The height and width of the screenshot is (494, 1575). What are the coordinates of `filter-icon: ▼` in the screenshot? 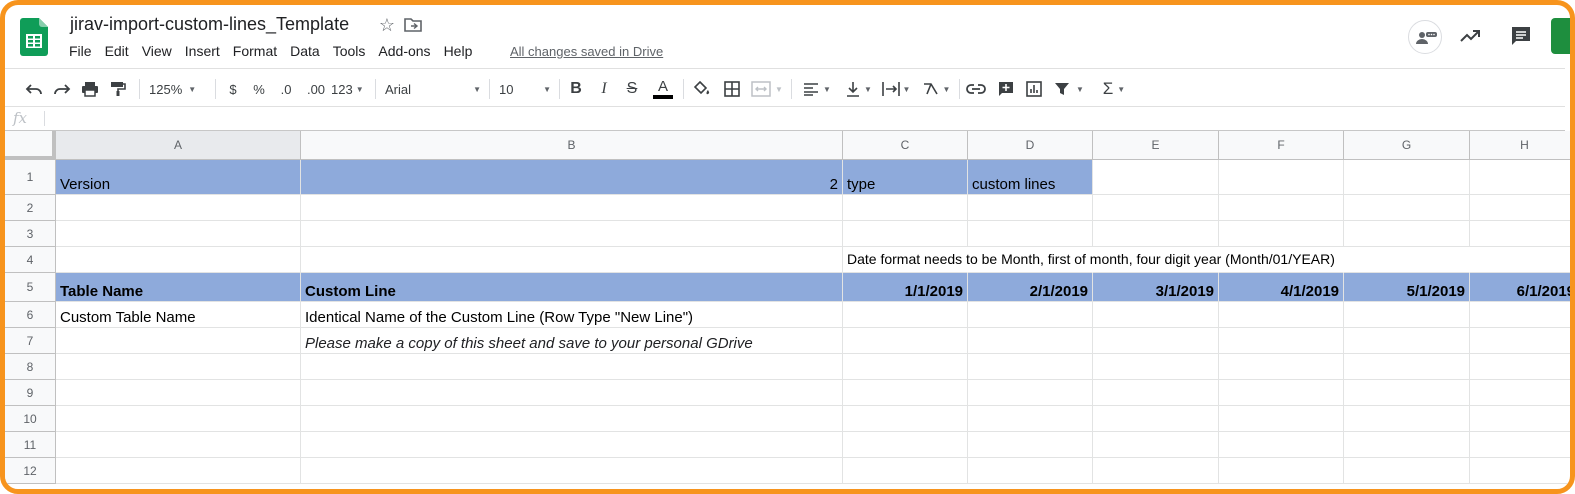 It's located at (1069, 89).